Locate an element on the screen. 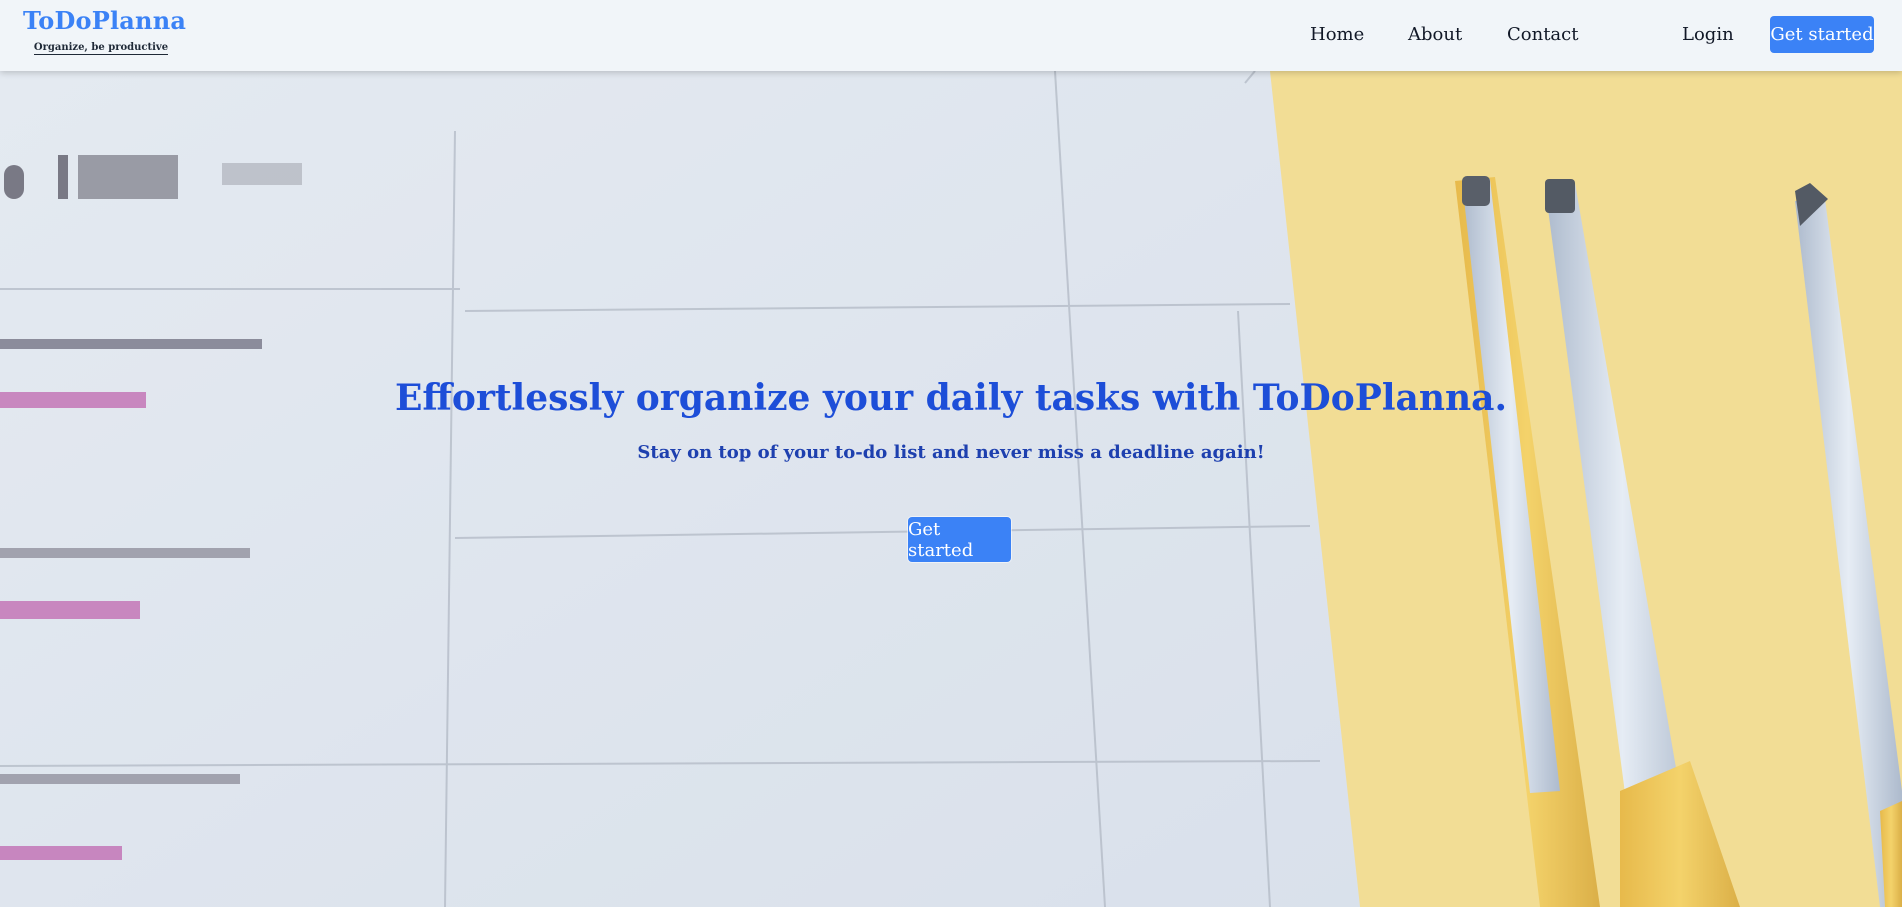  login-link: Login is located at coordinates (1708, 34).